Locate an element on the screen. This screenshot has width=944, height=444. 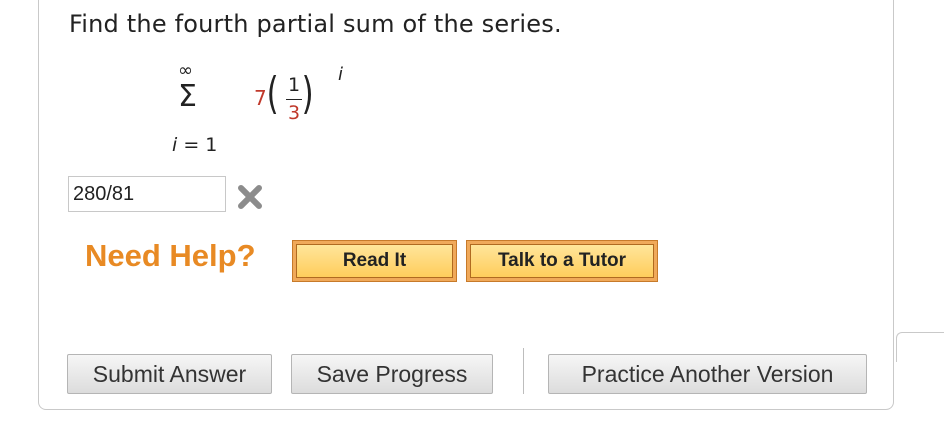
read-it-button: Read It is located at coordinates (374, 261).